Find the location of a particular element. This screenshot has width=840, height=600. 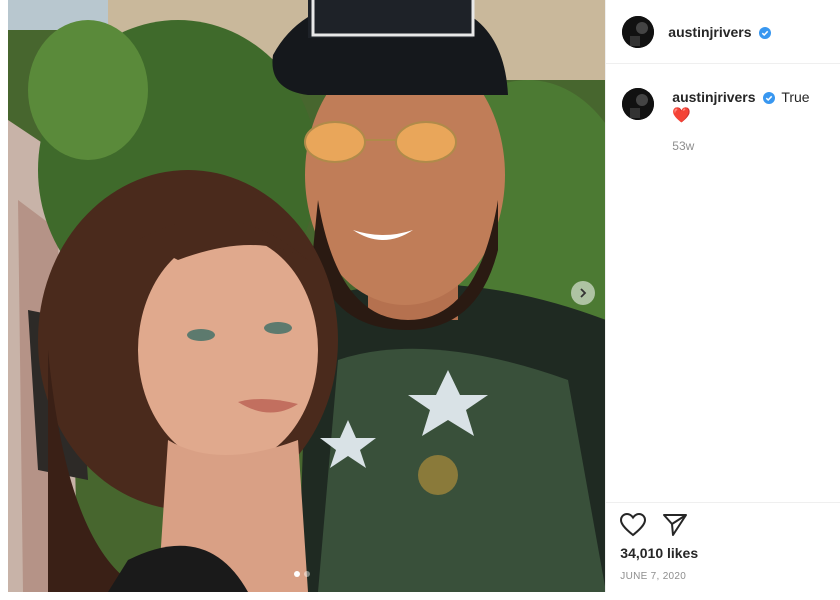

post-header: austinjrivers is located at coordinates (723, 32).